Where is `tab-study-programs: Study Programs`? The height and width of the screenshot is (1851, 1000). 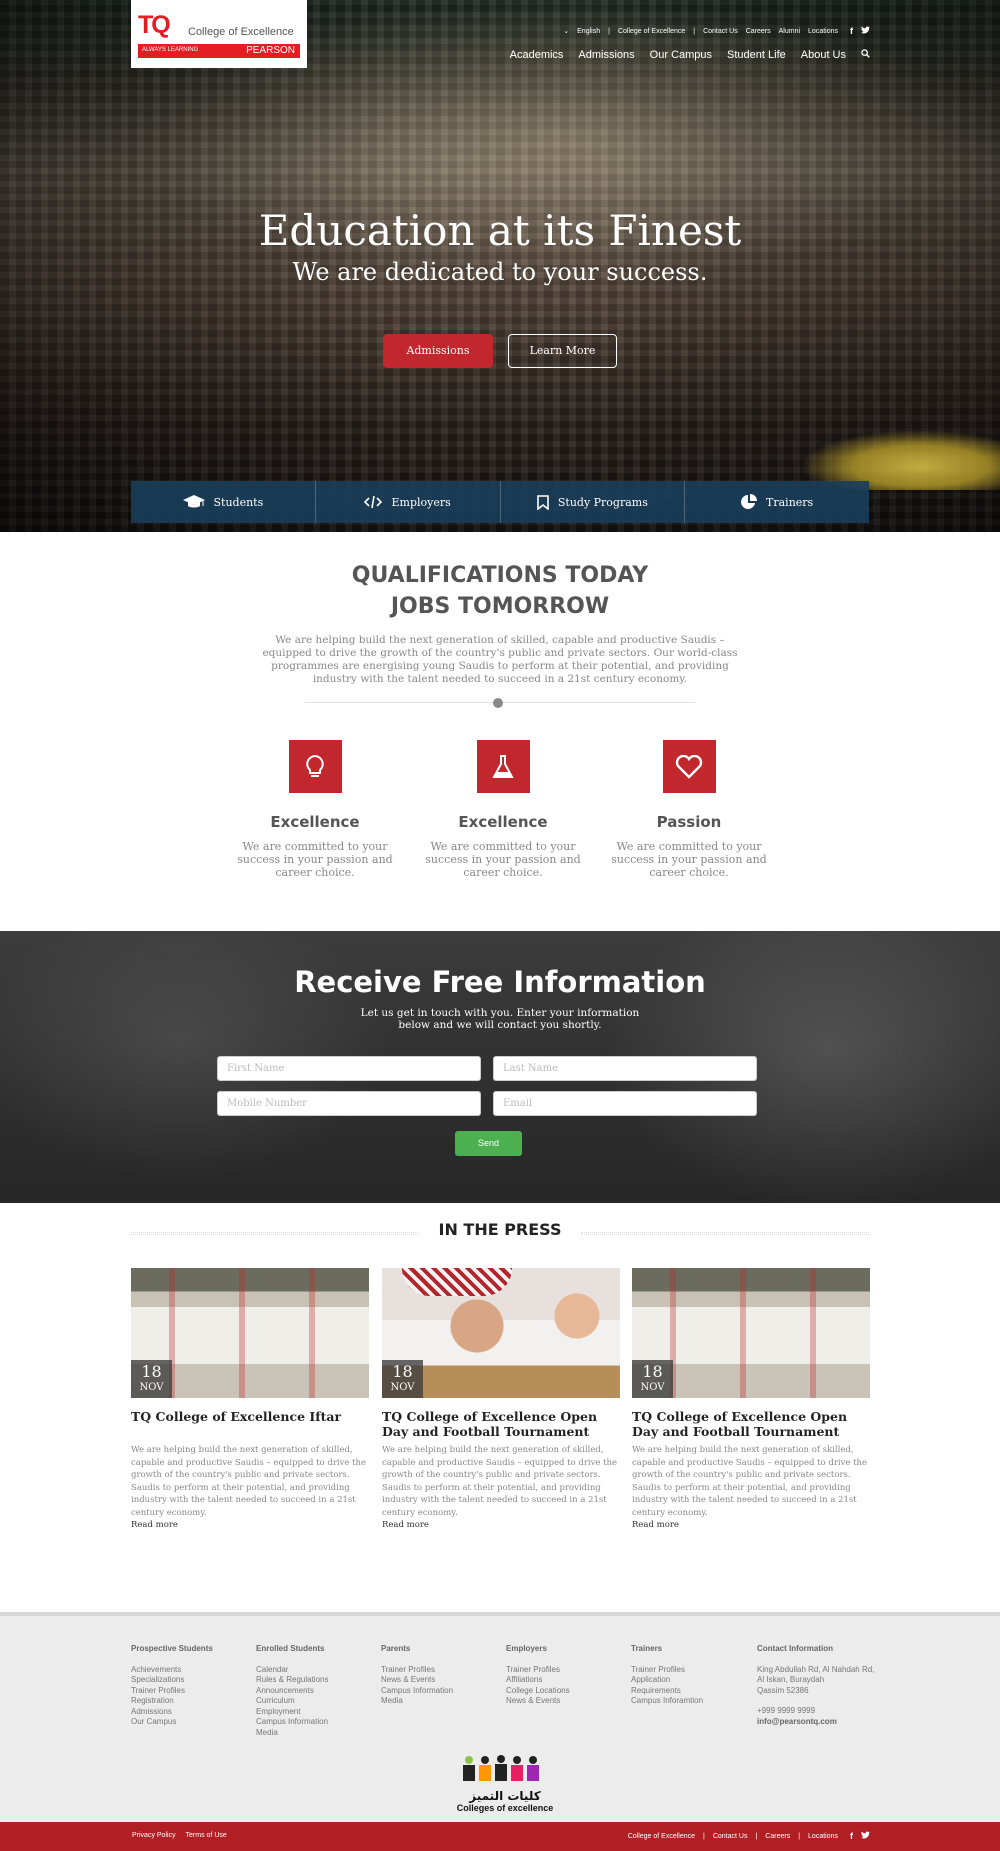
tab-study-programs: Study Programs is located at coordinates (593, 502).